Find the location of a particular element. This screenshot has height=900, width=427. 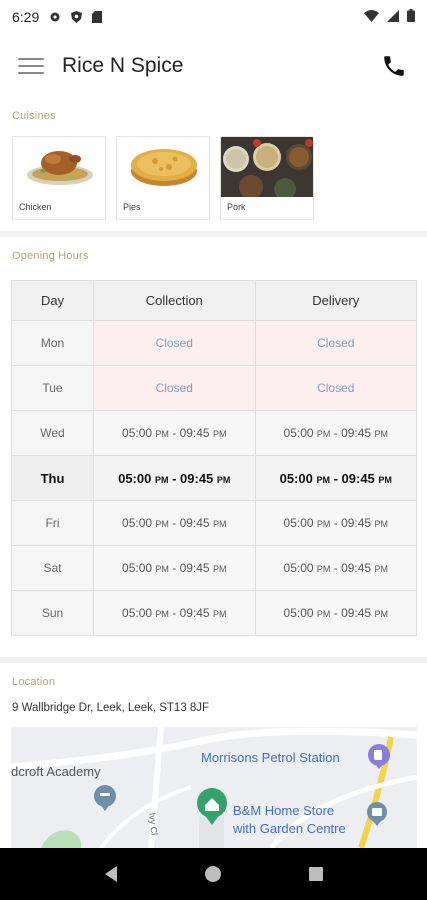

cuisines-heading: Cuisines is located at coordinates (34, 116).